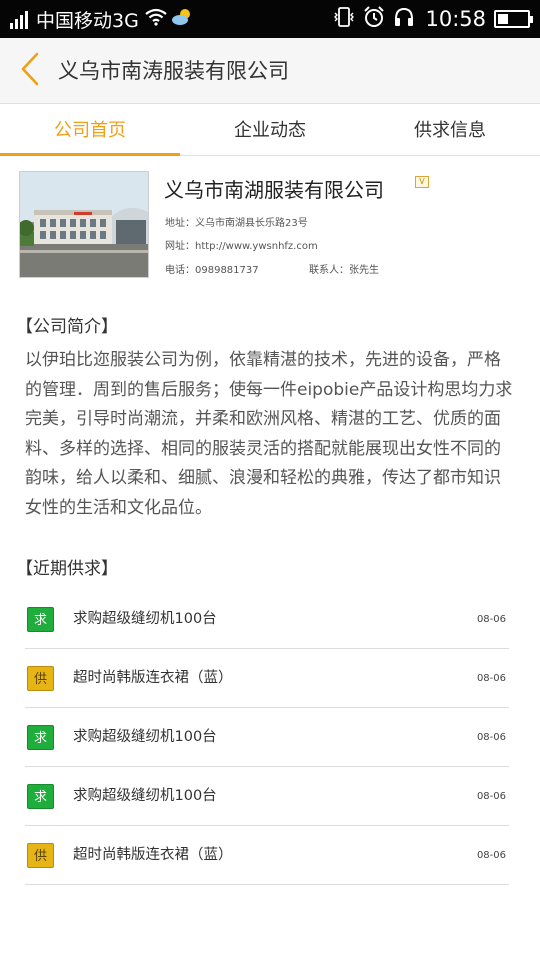  Describe the element at coordinates (236, 223) in the screenshot. I see `company-address: 地址：义乌市南湖县长乐路23号` at that location.